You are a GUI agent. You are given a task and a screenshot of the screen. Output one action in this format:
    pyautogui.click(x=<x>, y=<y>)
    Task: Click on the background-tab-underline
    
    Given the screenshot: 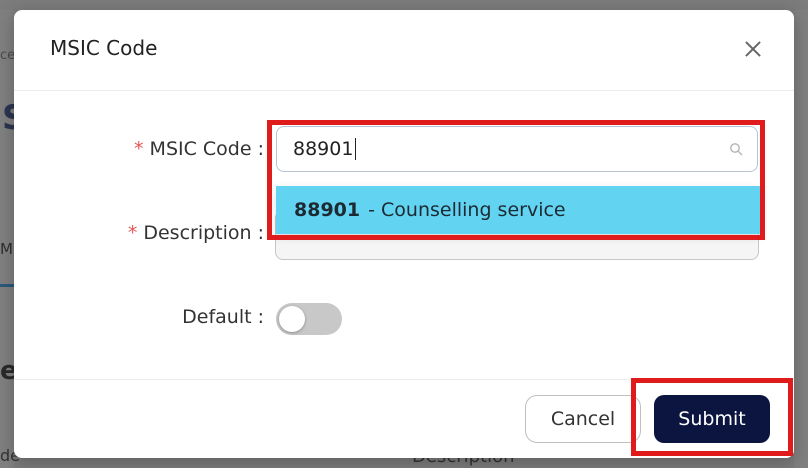 What is the action you would take?
    pyautogui.click(x=7, y=285)
    